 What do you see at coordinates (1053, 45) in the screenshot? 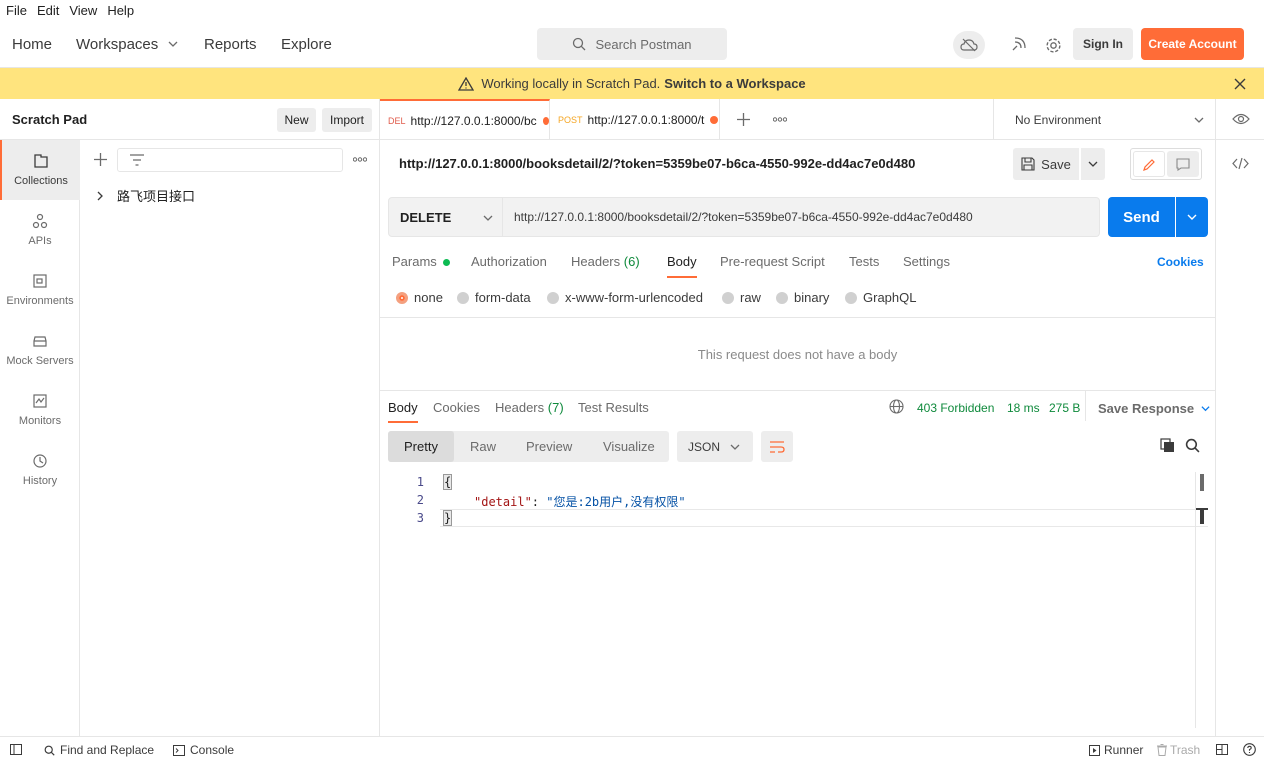
I see `settings-button` at bounding box center [1053, 45].